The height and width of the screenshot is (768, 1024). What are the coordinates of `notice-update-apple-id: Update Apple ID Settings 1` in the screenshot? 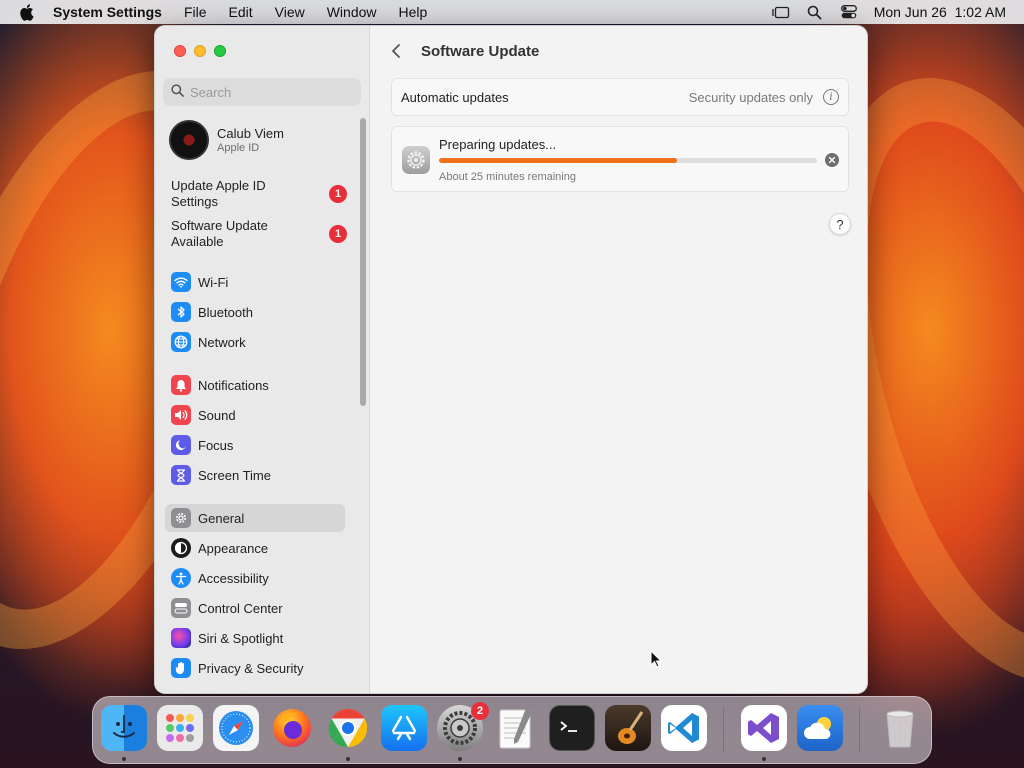 It's located at (266, 194).